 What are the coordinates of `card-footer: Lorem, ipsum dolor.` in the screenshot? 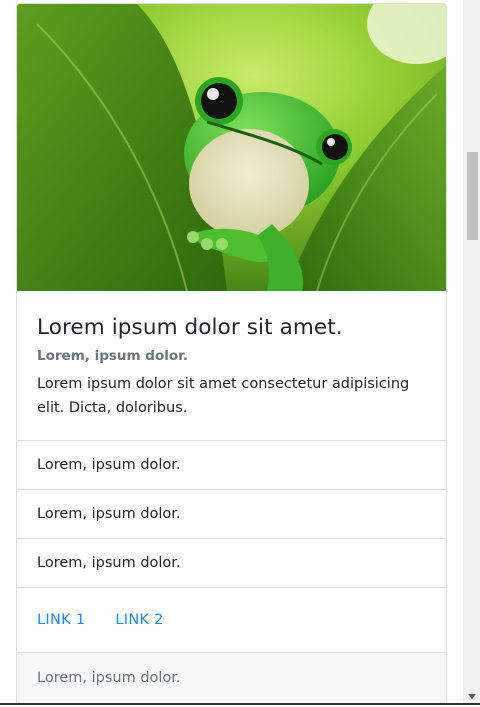 It's located at (231, 678).